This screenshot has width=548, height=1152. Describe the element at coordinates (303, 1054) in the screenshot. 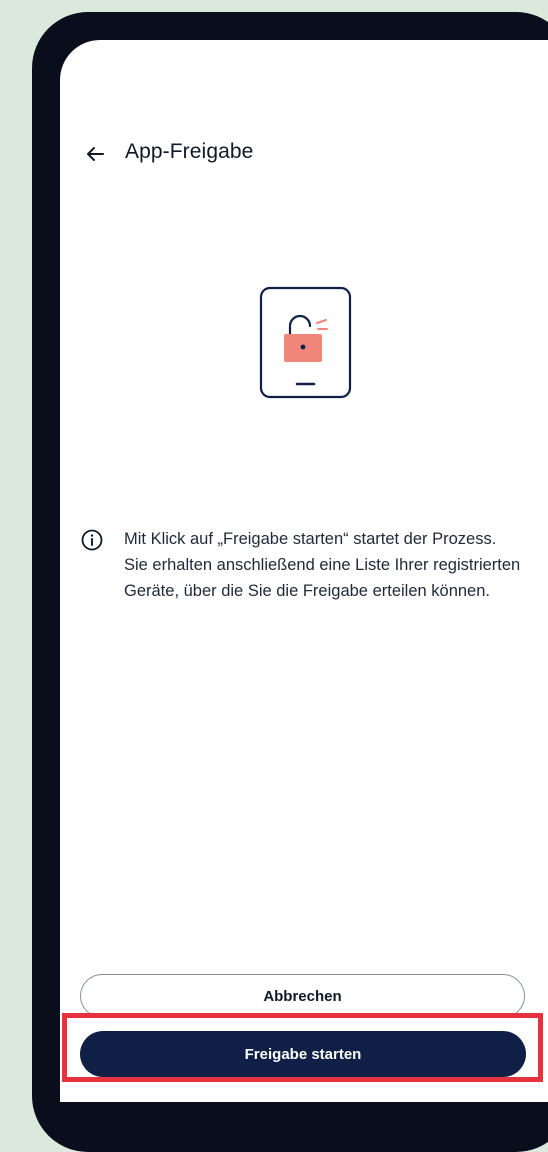

I see `start-release-button: Freigabe starten` at that location.